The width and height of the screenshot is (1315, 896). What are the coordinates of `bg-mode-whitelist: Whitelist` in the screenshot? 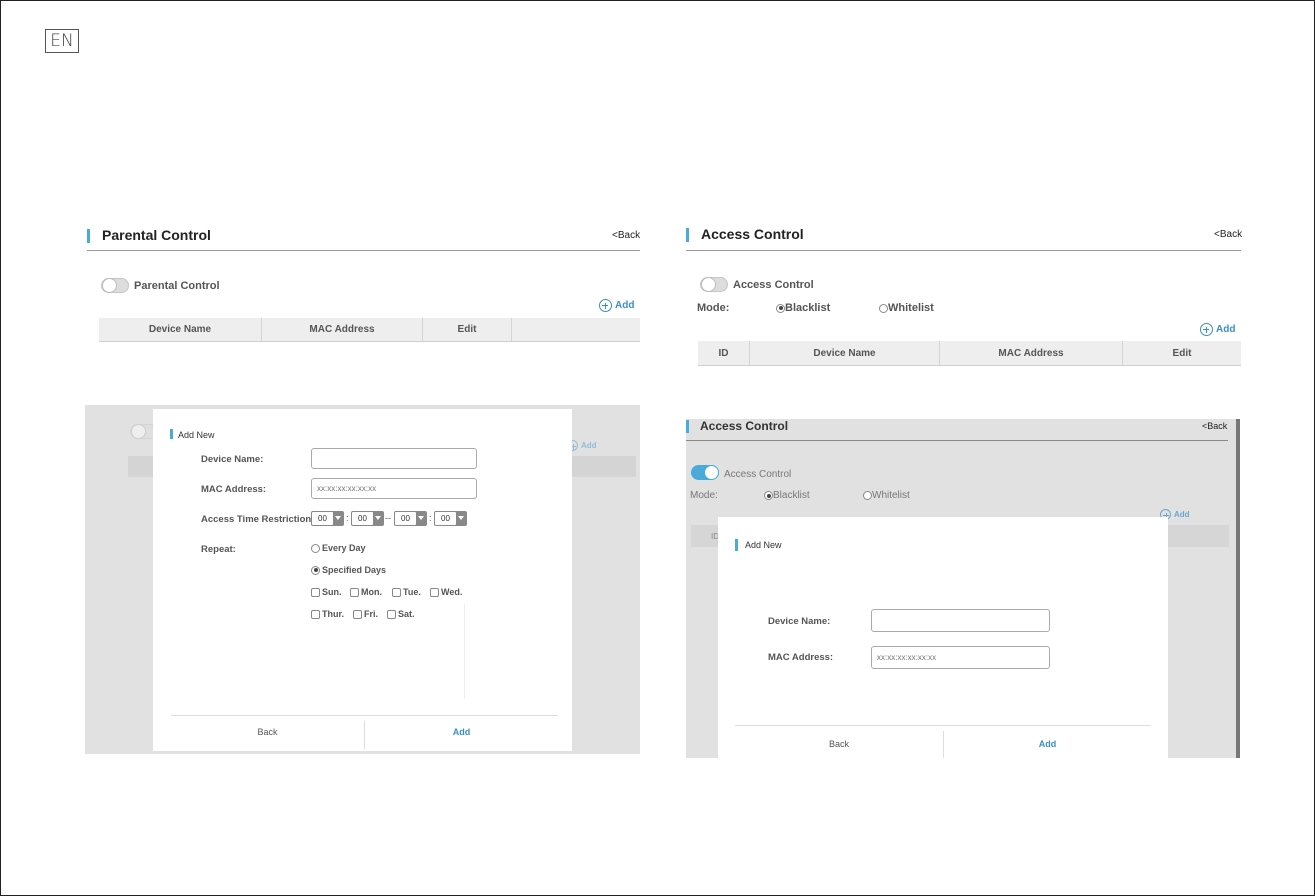 It's located at (886, 495).